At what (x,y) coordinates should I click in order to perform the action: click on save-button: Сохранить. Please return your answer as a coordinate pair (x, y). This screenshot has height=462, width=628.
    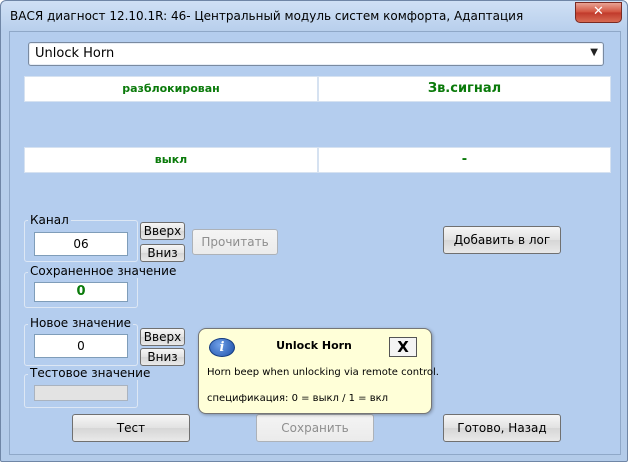
    Looking at the image, I should click on (315, 428).